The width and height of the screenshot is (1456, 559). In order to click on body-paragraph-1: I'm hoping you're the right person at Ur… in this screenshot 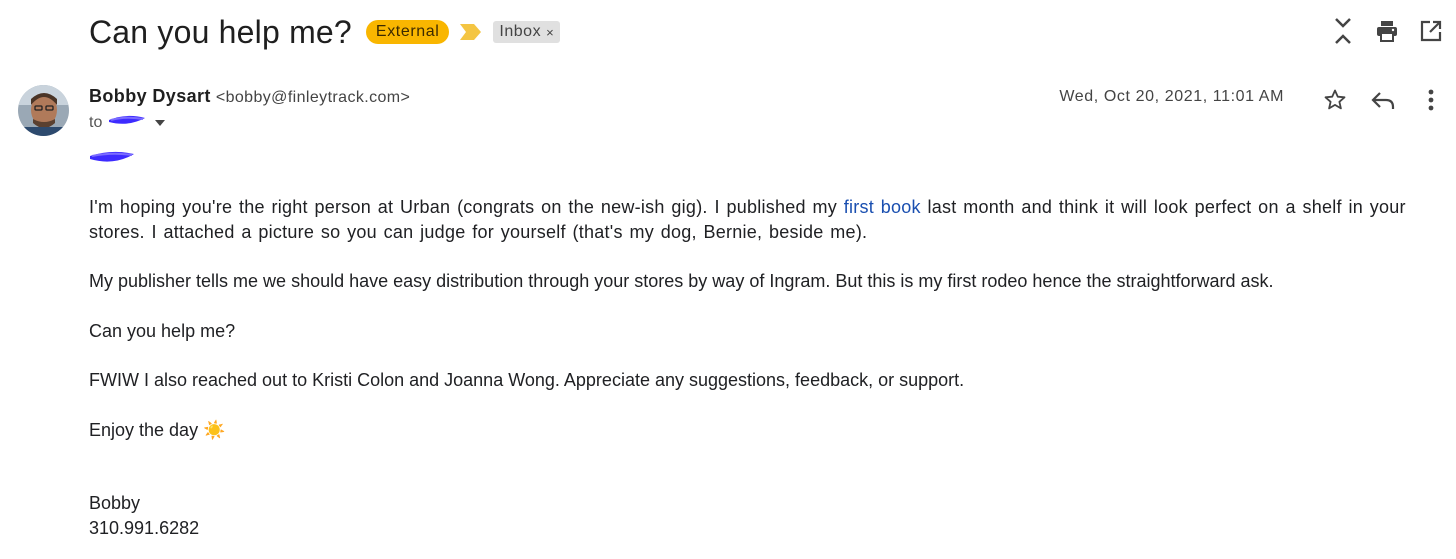, I will do `click(759, 219)`.